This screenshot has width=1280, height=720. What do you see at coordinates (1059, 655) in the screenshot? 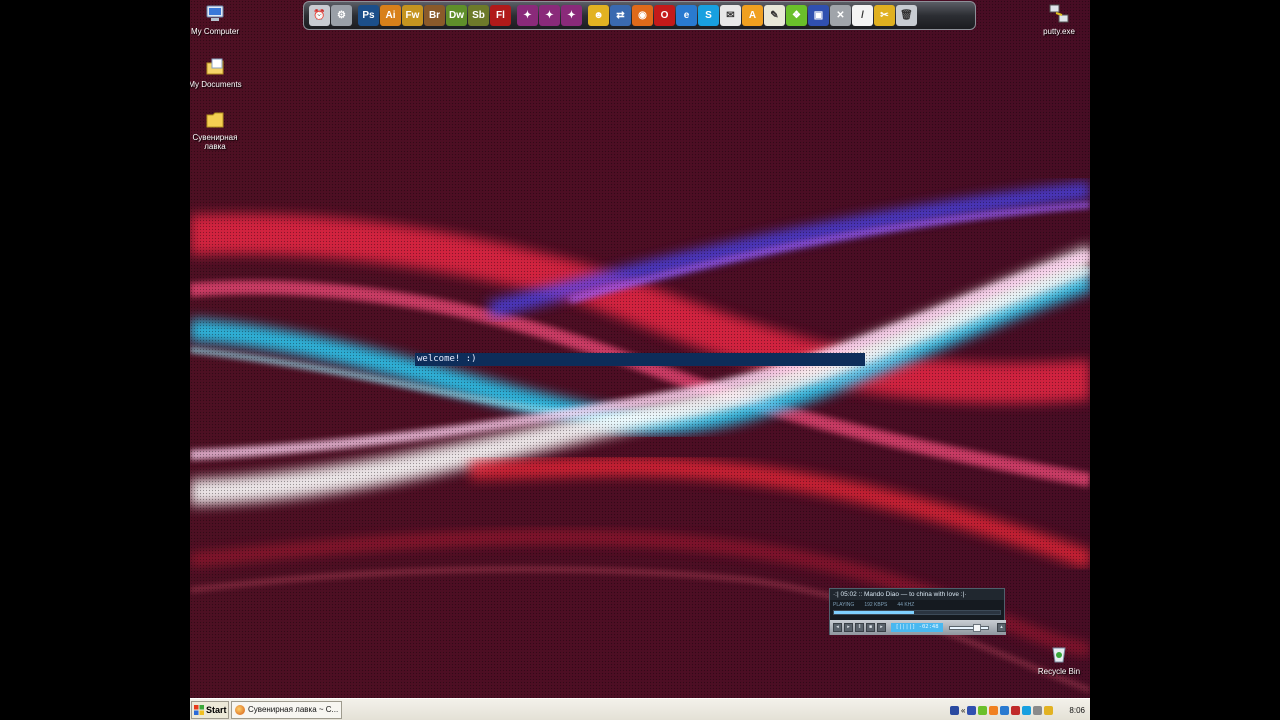
I see `recycle-bin-icon` at bounding box center [1059, 655].